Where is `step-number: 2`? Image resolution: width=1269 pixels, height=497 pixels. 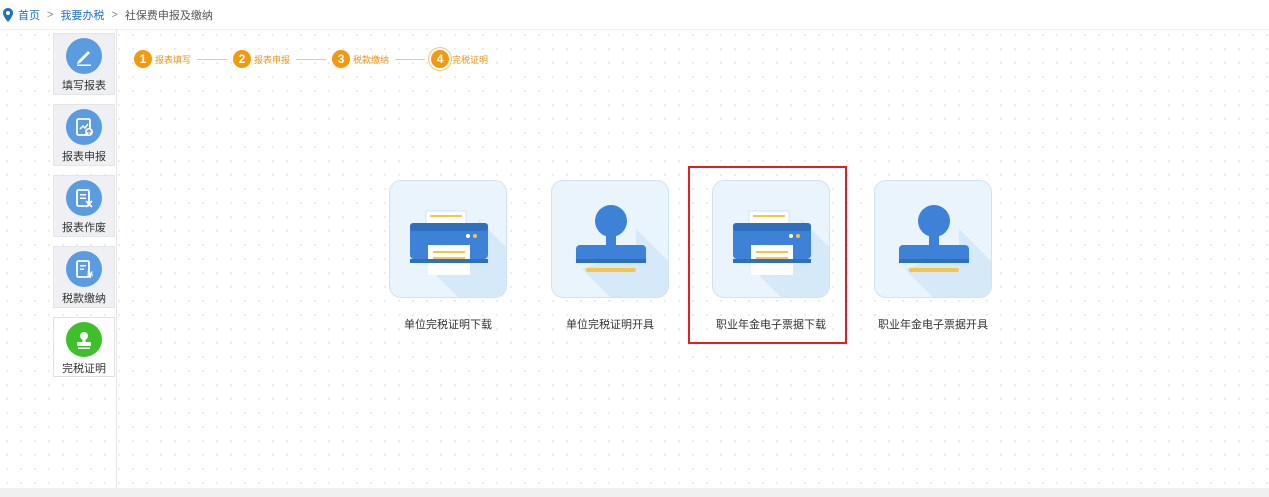 step-number: 2 is located at coordinates (242, 59).